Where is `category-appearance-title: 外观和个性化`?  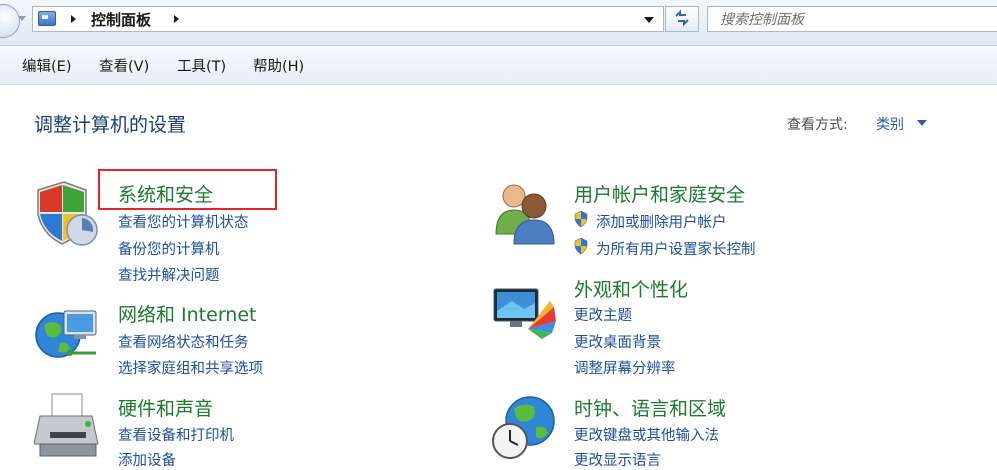
category-appearance-title: 外观和个性化 is located at coordinates (631, 288).